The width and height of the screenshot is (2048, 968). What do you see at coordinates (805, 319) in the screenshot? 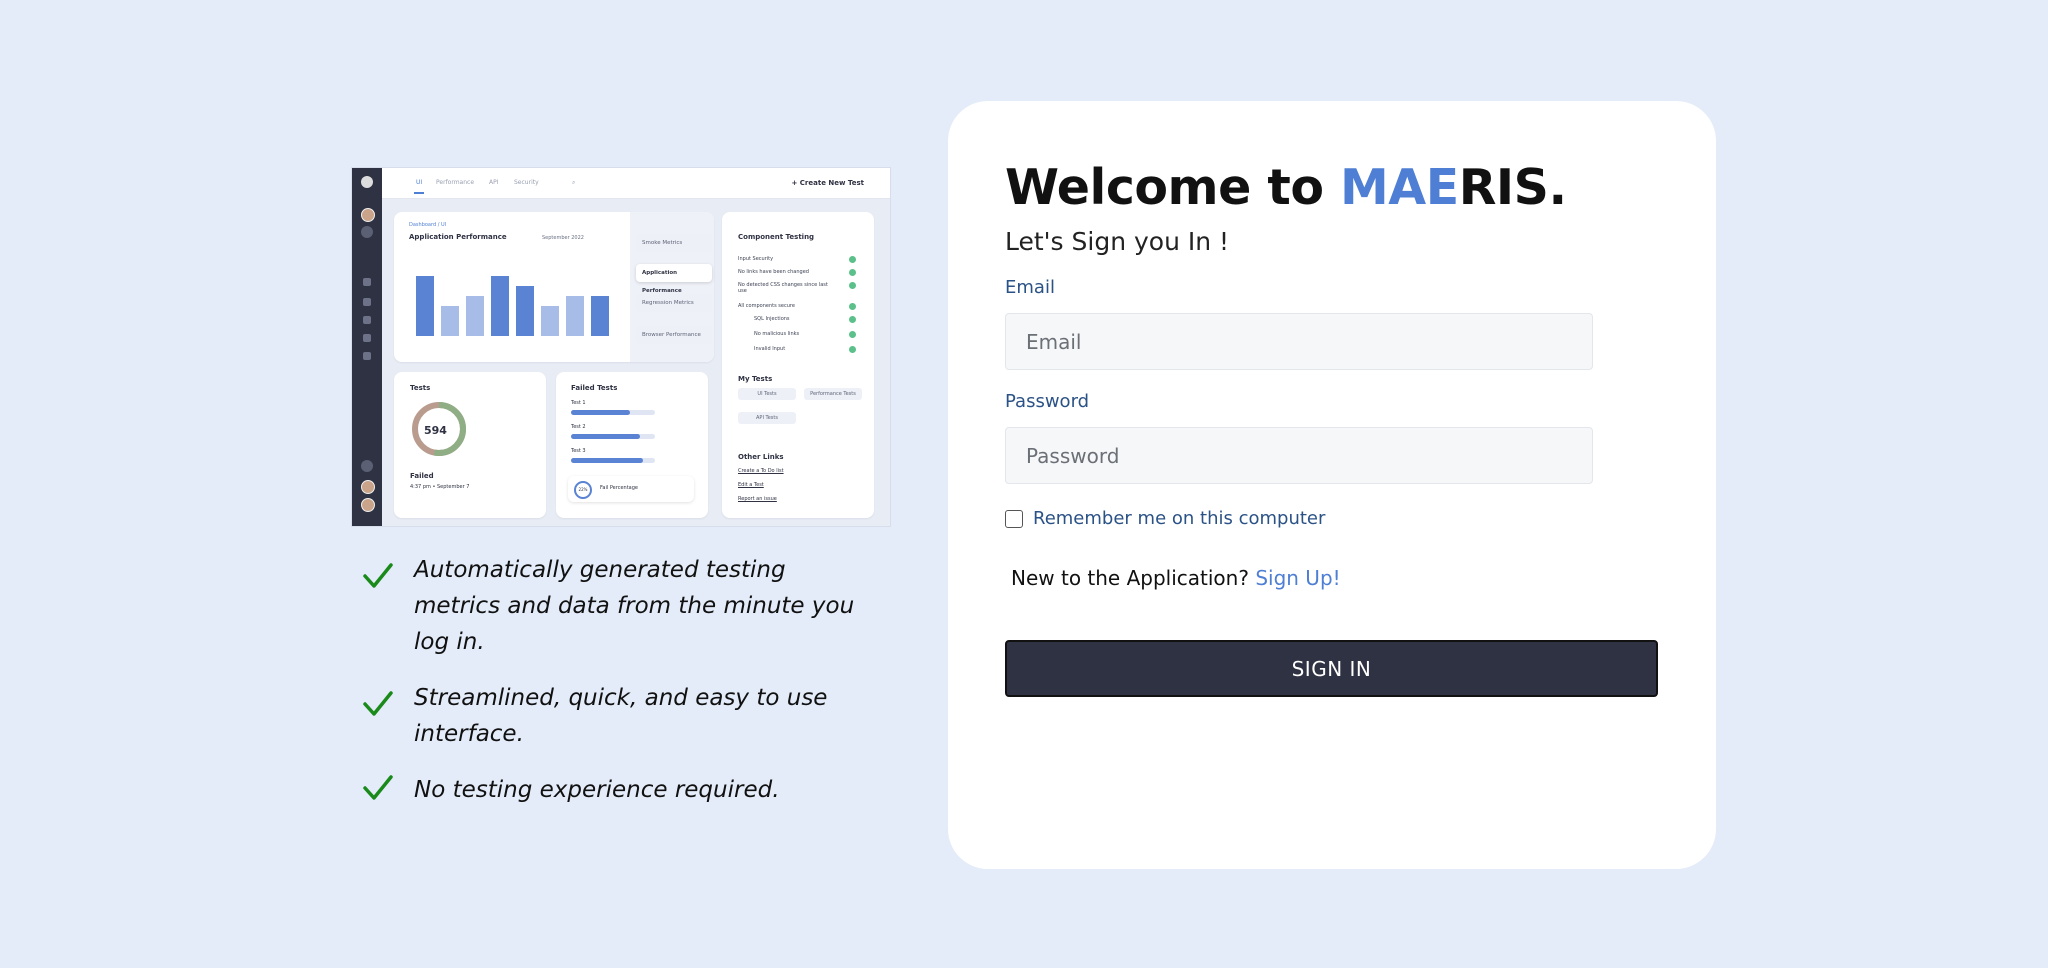
I see `component-item: SQL Injections` at bounding box center [805, 319].